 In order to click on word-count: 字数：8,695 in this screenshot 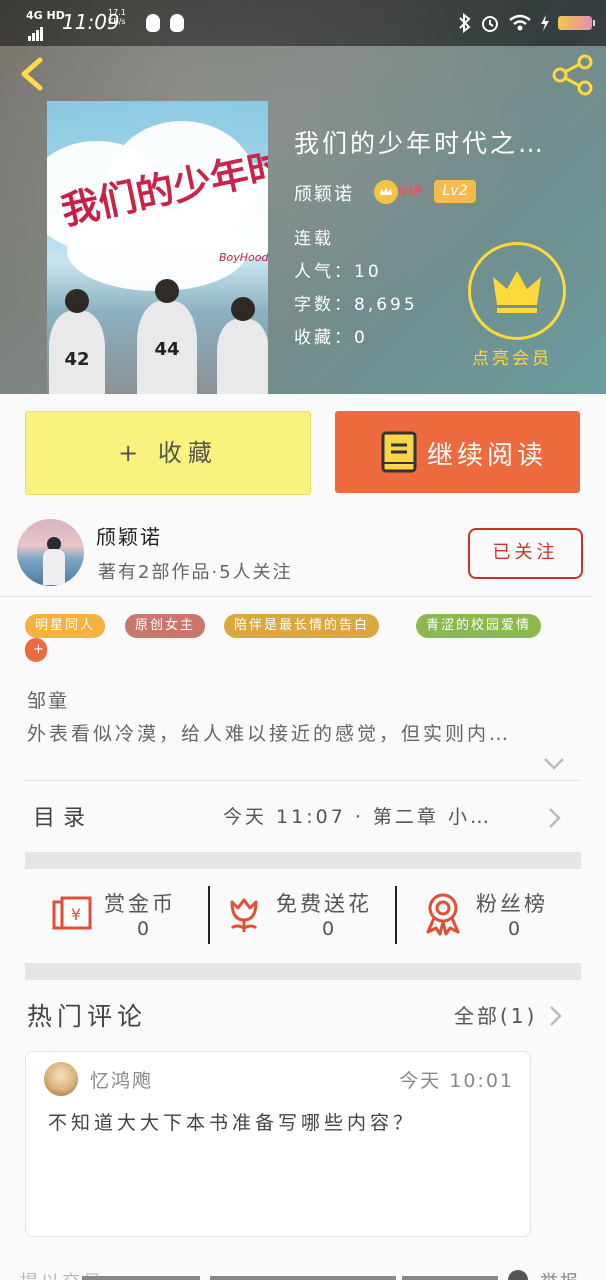, I will do `click(356, 305)`.